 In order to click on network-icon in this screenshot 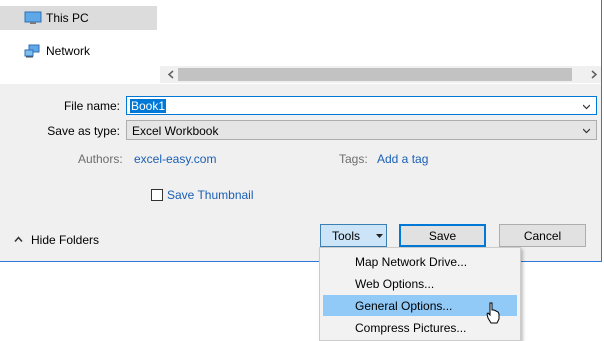, I will do `click(33, 51)`.